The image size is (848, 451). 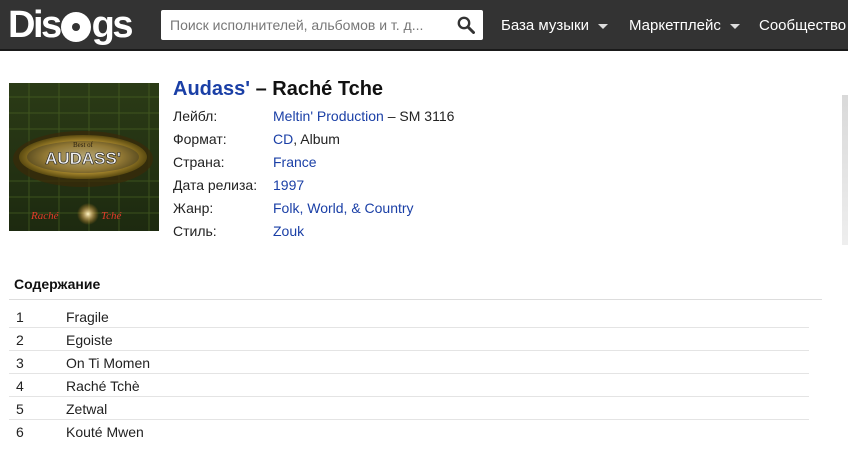 What do you see at coordinates (199, 162) in the screenshot?
I see `info-label: Страна:` at bounding box center [199, 162].